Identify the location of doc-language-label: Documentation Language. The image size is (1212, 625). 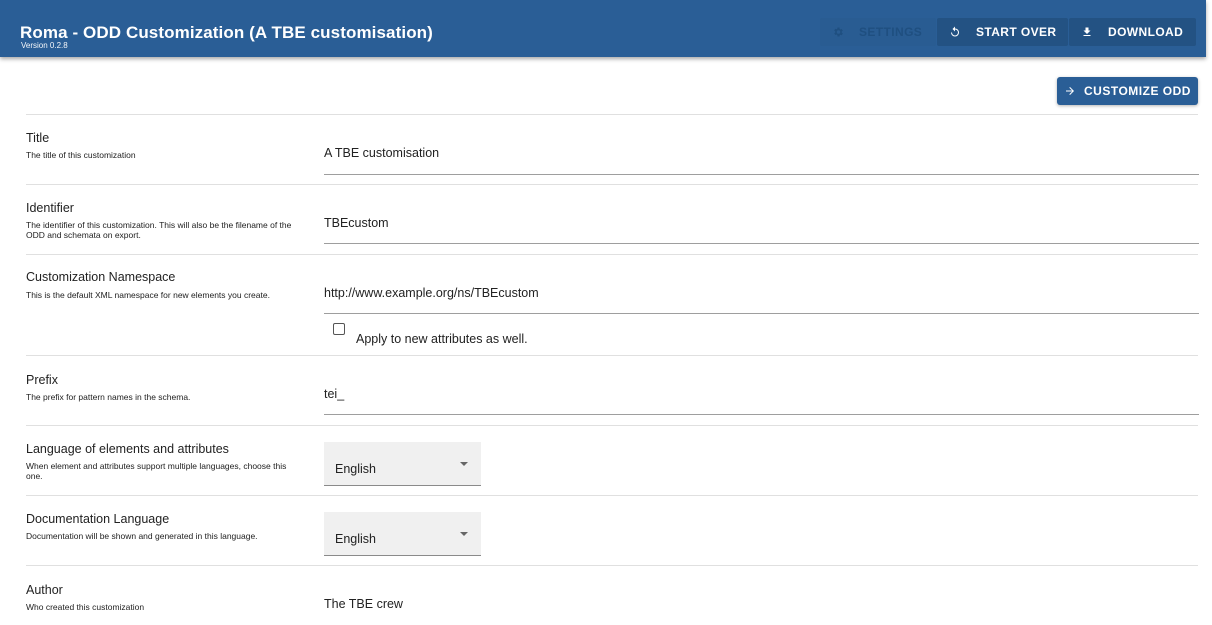
(98, 519).